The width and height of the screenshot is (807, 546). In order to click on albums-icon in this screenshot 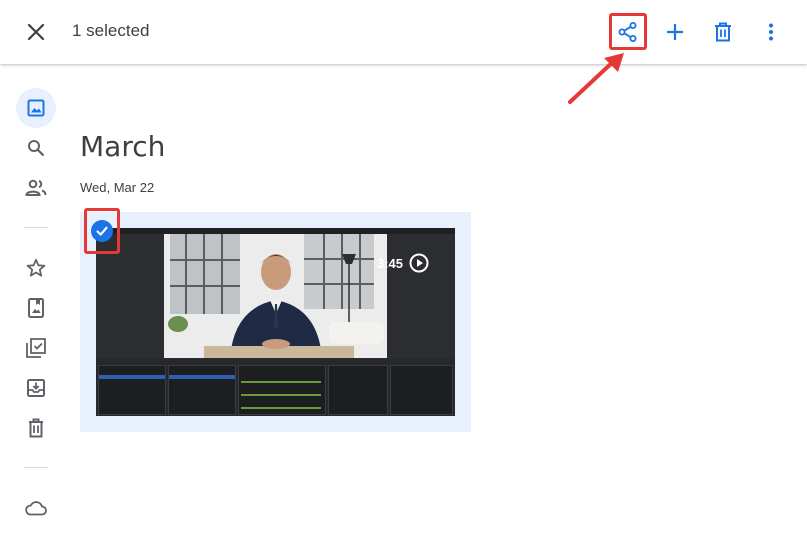, I will do `click(36, 308)`.